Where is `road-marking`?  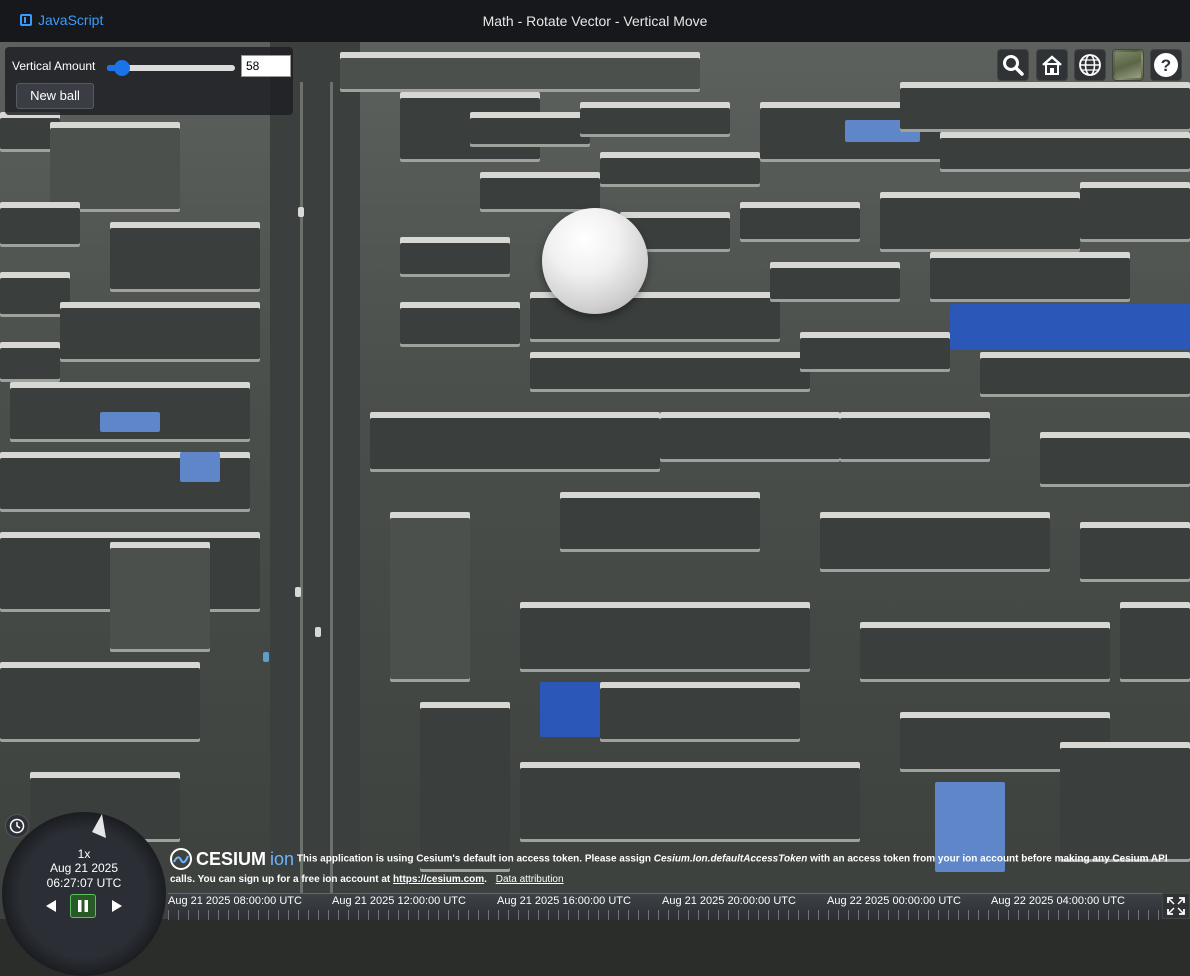 road-marking is located at coordinates (331, 497).